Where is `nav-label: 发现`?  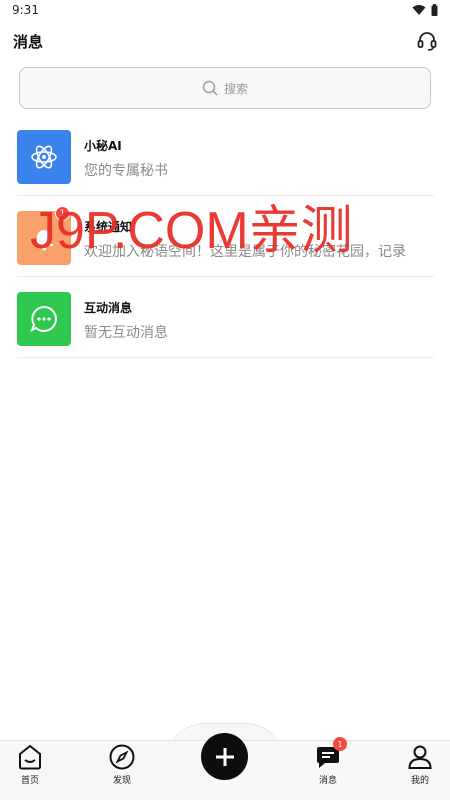 nav-label: 发现 is located at coordinates (121, 781).